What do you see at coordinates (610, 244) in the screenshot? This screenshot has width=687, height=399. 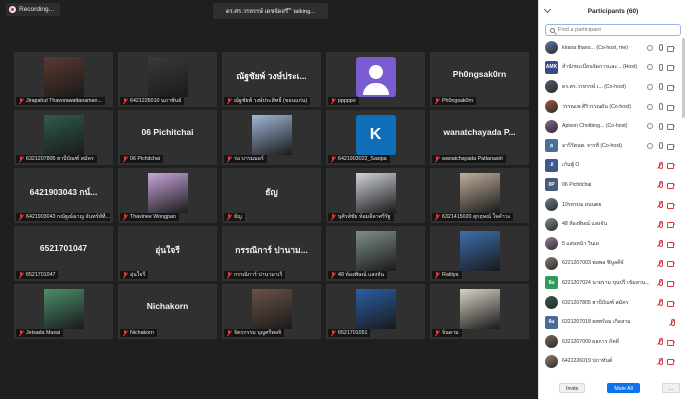 I see `participant-row: 5 แสนหน้า วินเผ` at bounding box center [610, 244].